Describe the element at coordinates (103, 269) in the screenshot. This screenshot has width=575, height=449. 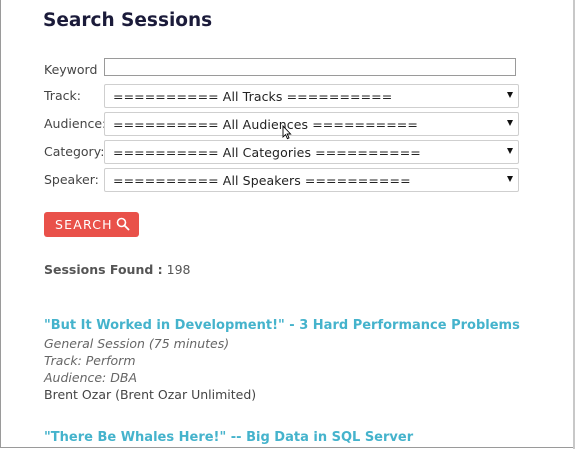
I see `sessions-found-label: Sessions Found :` at that location.